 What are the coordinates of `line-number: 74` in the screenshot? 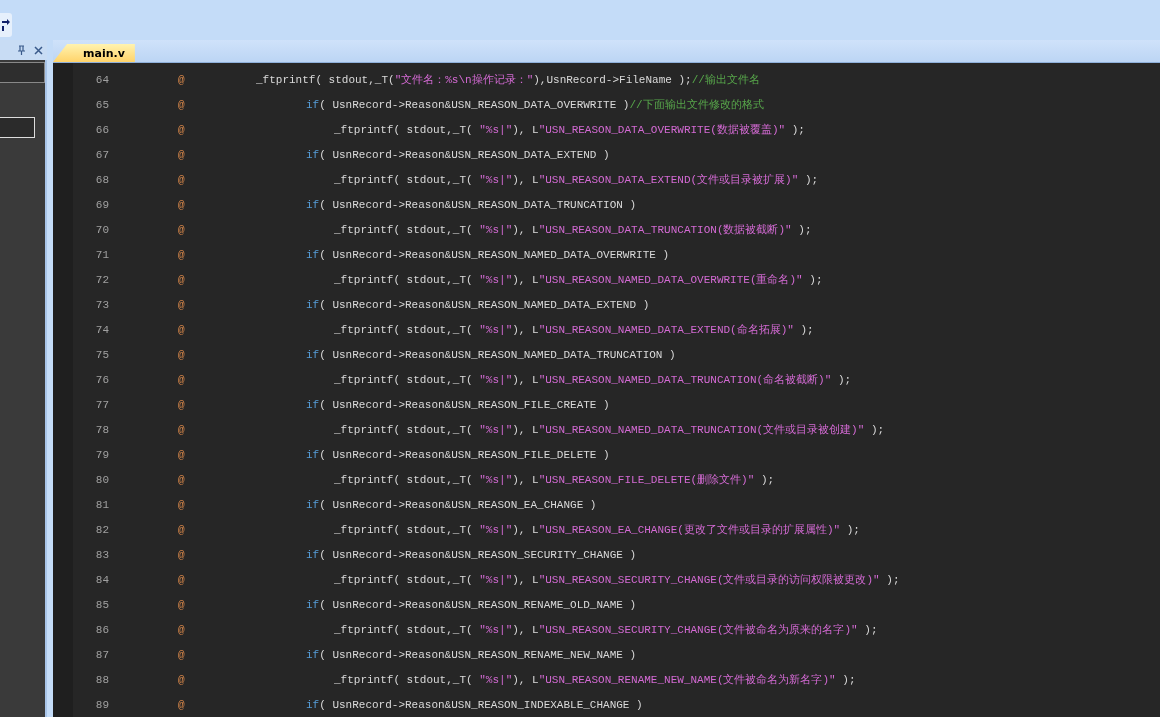 It's located at (101, 329).